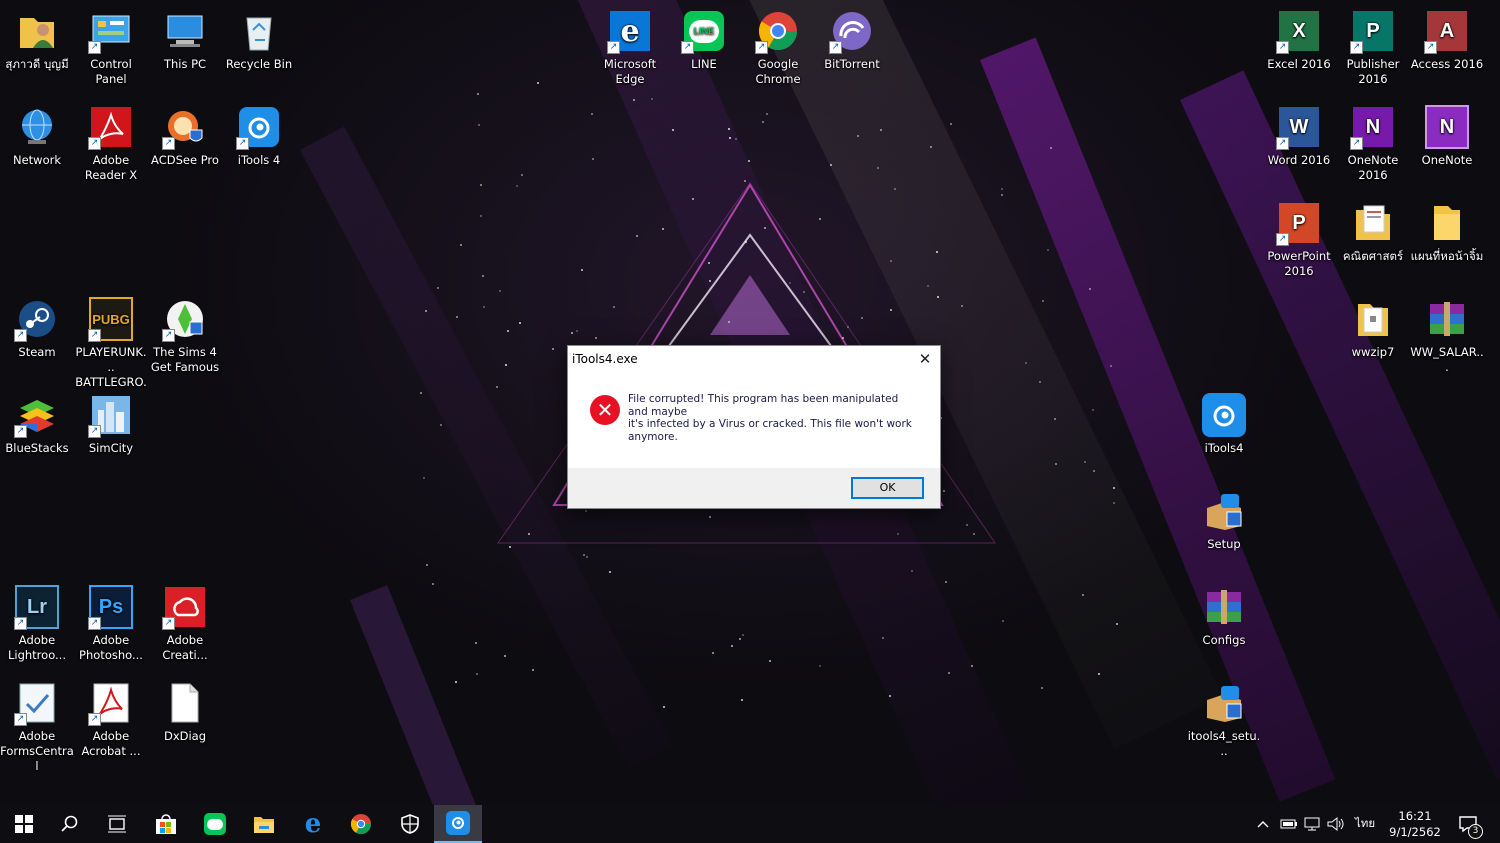  Describe the element at coordinates (111, 415) in the screenshot. I see `simcity-icon: ↗` at that location.